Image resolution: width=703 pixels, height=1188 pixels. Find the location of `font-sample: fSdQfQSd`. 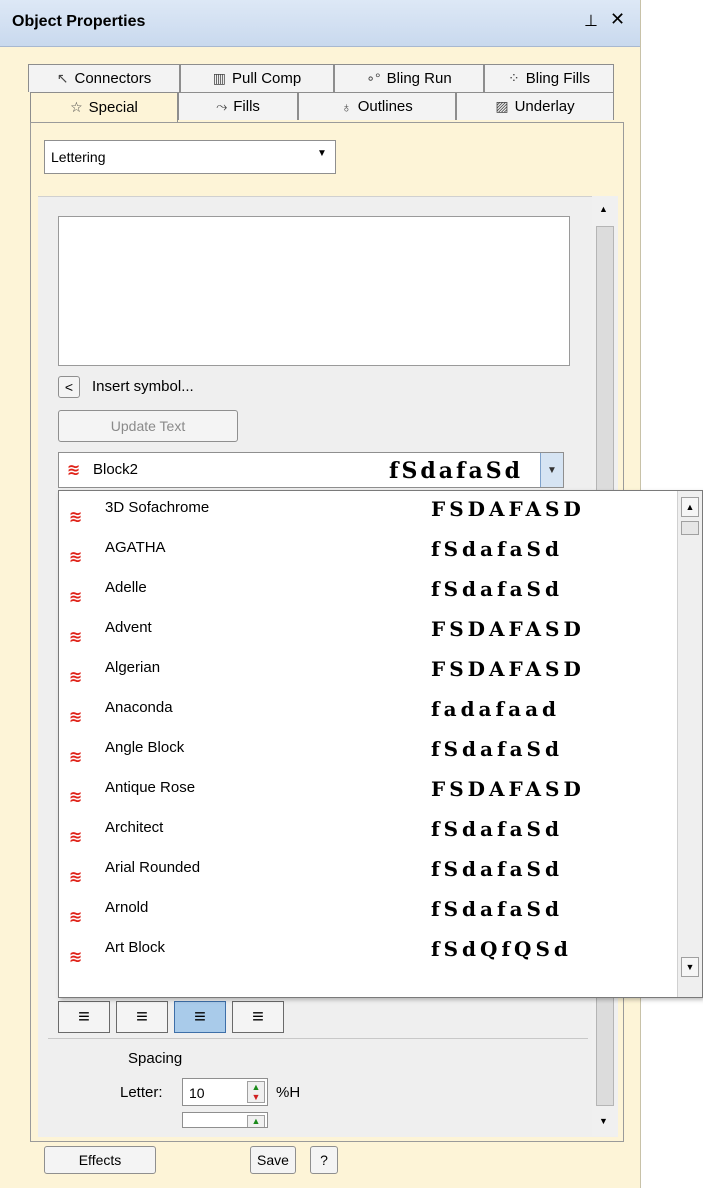

font-sample: fSdQfQSd is located at coordinates (501, 949).